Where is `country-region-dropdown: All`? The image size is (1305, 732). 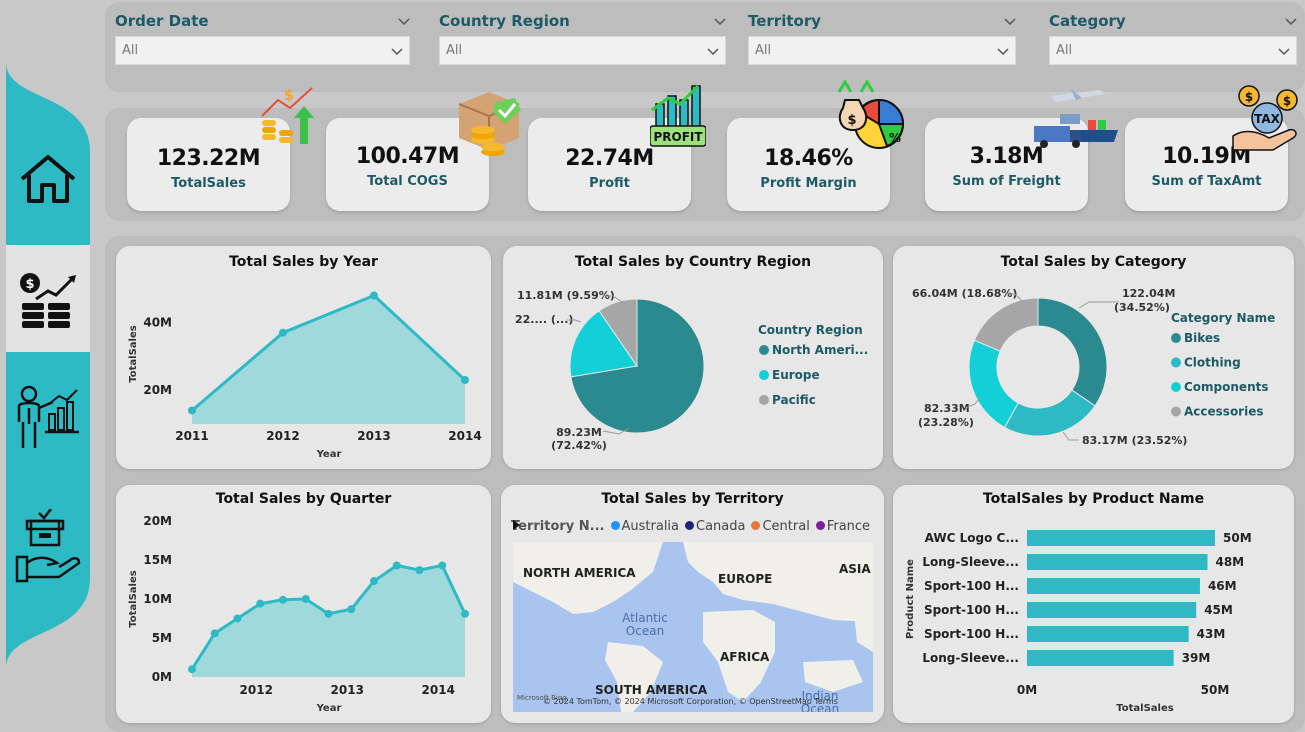 country-region-dropdown: All is located at coordinates (582, 50).